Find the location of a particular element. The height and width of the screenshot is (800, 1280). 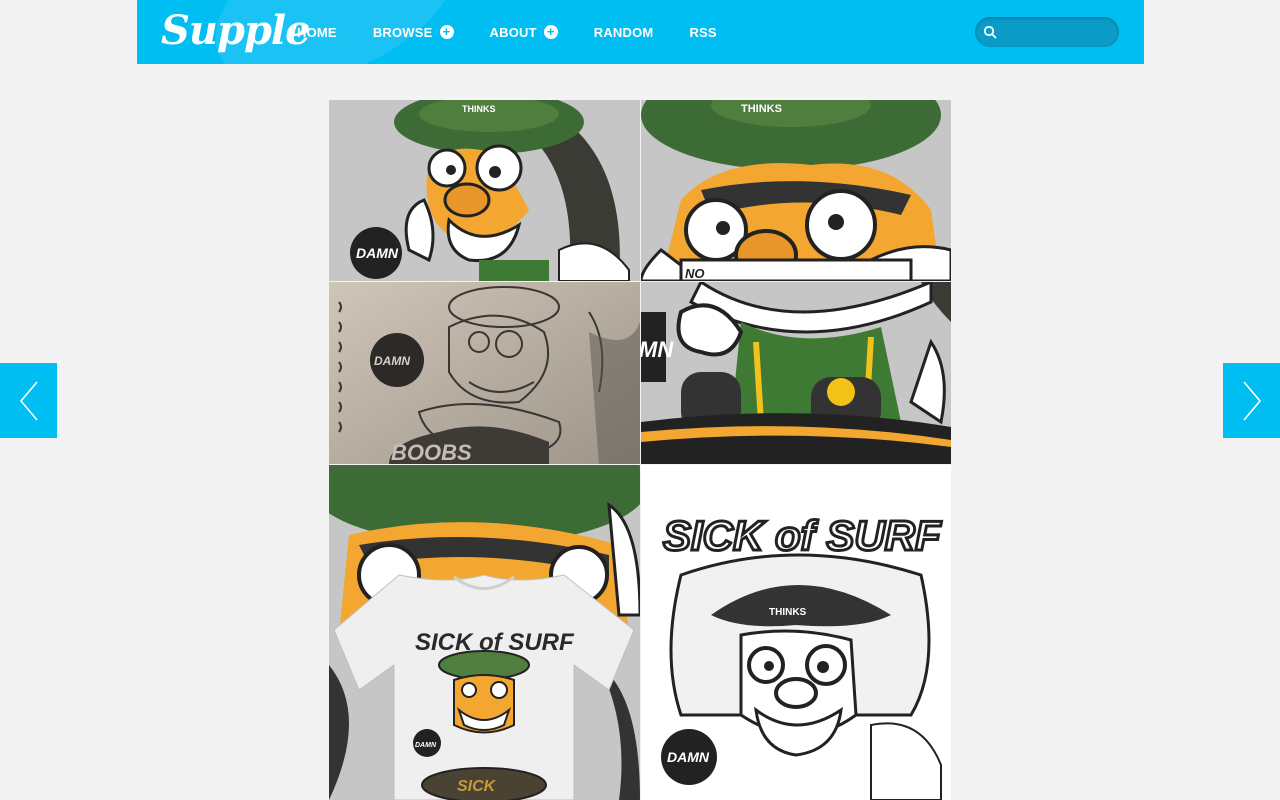

chevron-left-icon is located at coordinates (28, 400).